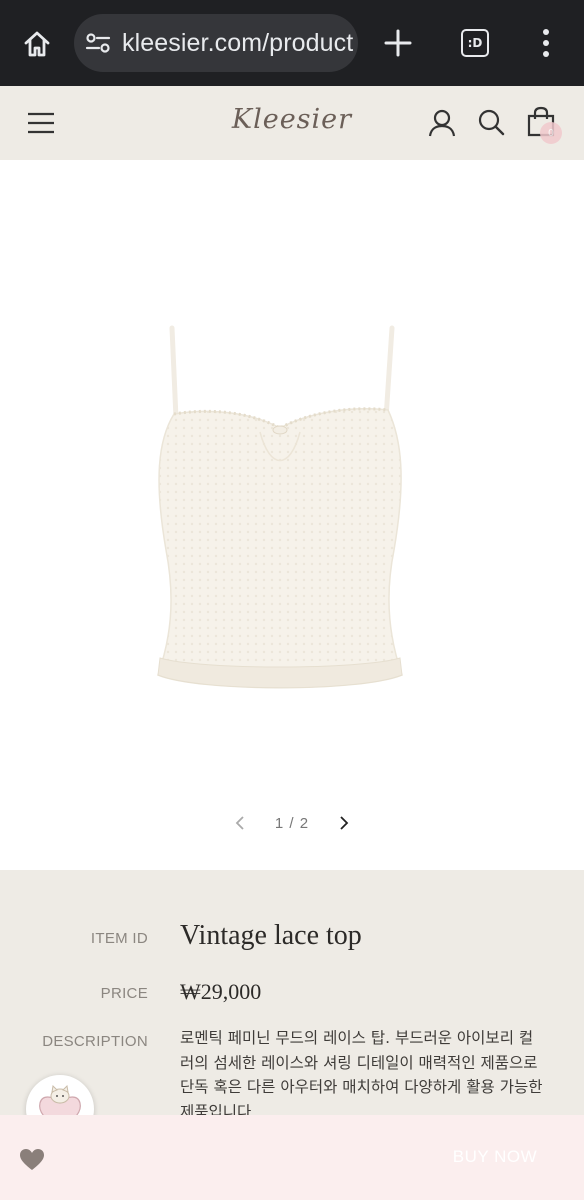  Describe the element at coordinates (280, 507) in the screenshot. I see `product-image` at that location.